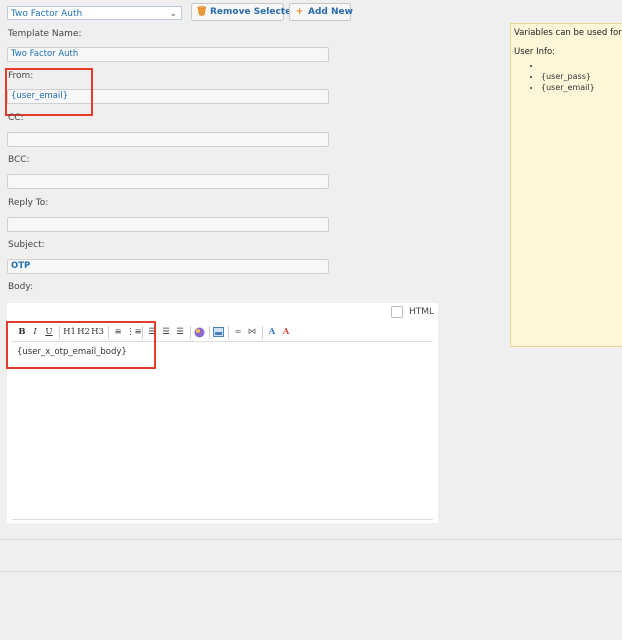 The image size is (622, 640). What do you see at coordinates (397, 312) in the screenshot?
I see `html-checkbox` at bounding box center [397, 312].